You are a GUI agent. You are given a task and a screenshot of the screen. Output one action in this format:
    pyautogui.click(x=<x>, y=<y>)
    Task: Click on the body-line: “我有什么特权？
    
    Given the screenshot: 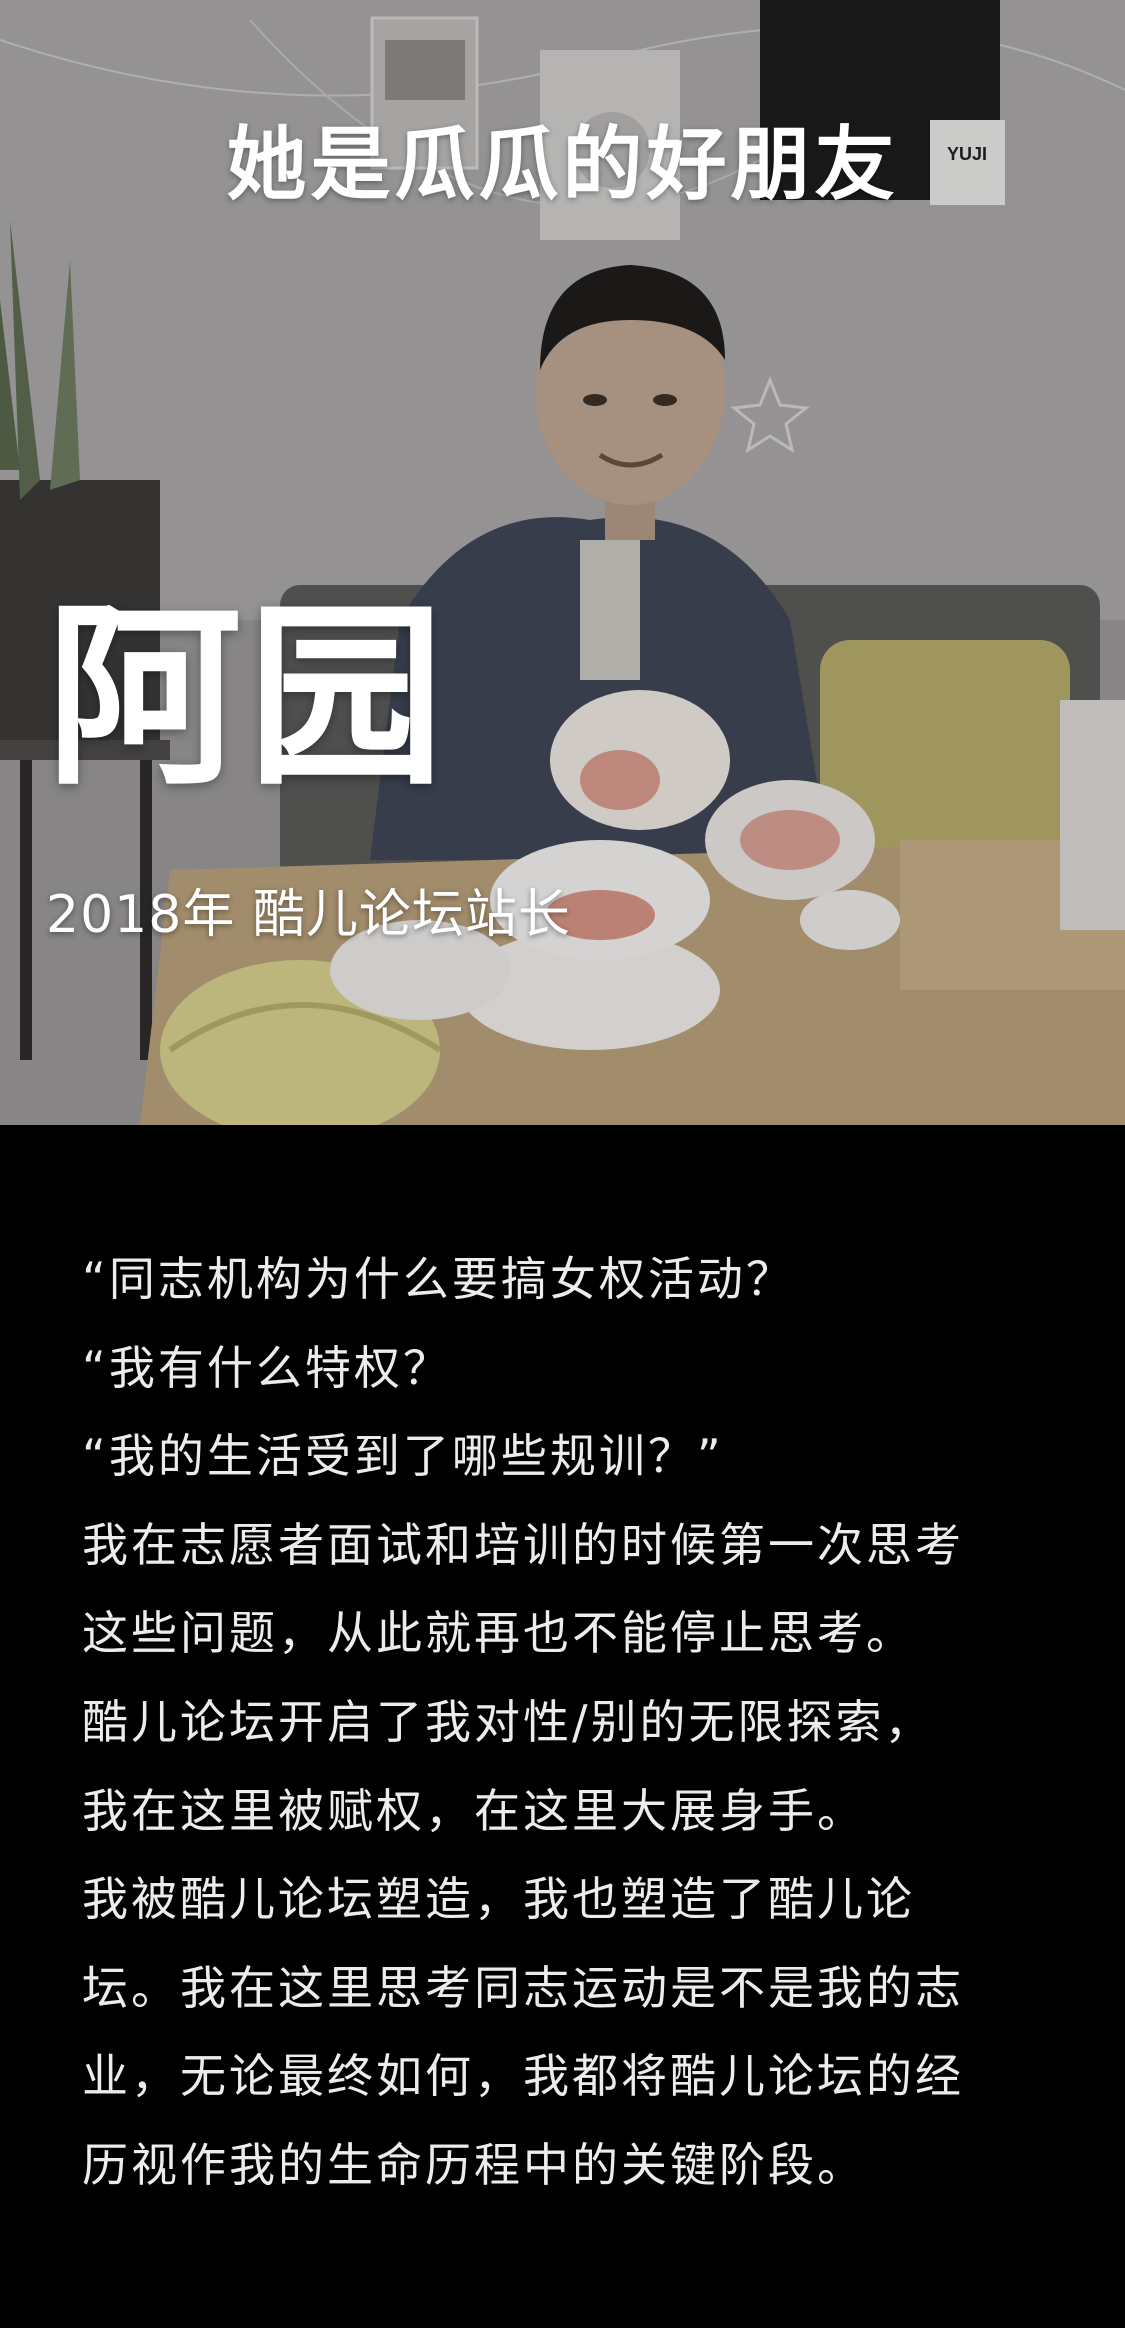 What is the action you would take?
    pyautogui.click(x=267, y=1367)
    